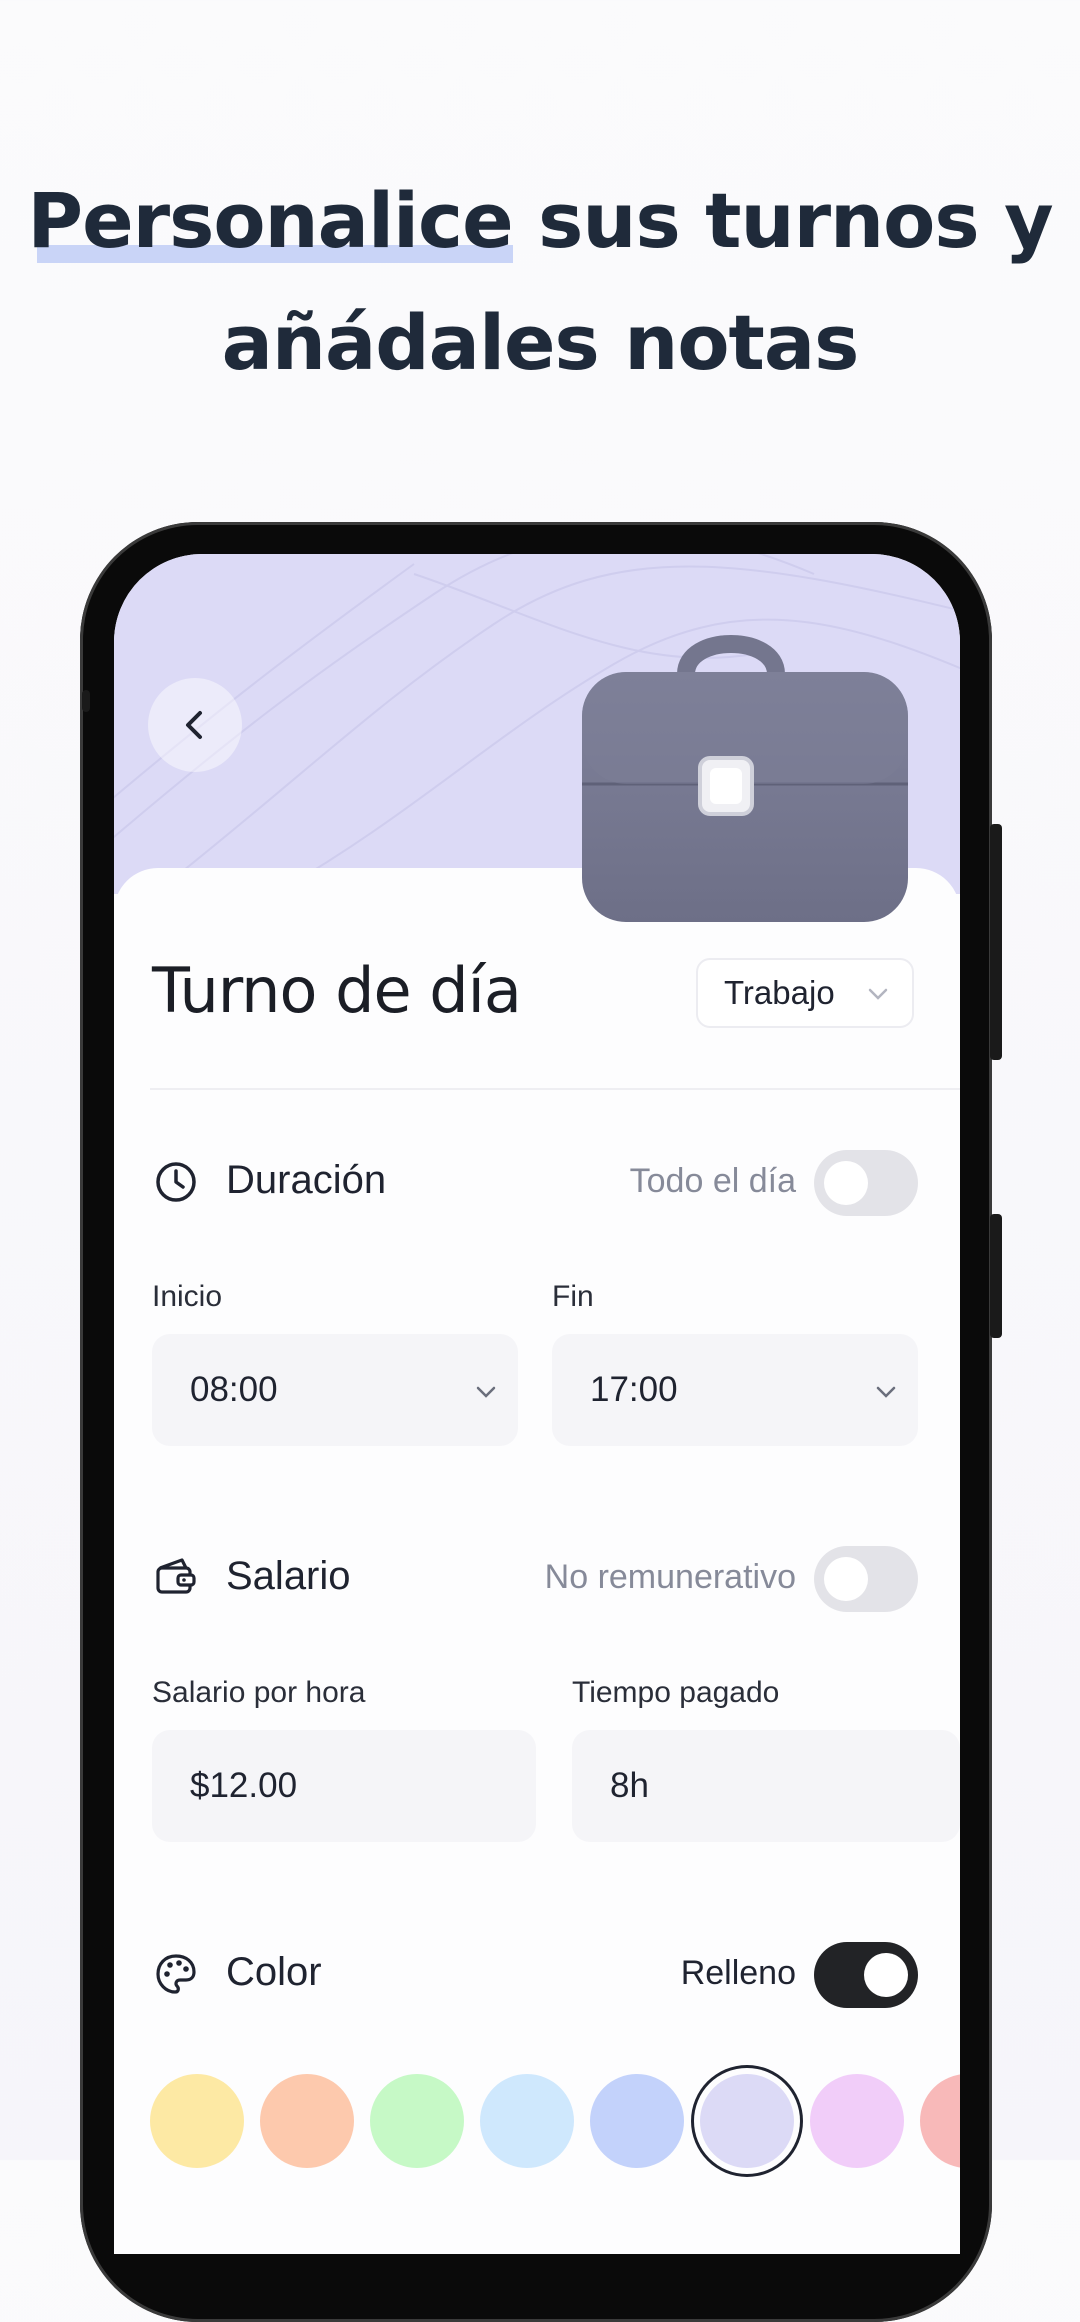  Describe the element at coordinates (176, 1974) in the screenshot. I see `palette-icon` at that location.